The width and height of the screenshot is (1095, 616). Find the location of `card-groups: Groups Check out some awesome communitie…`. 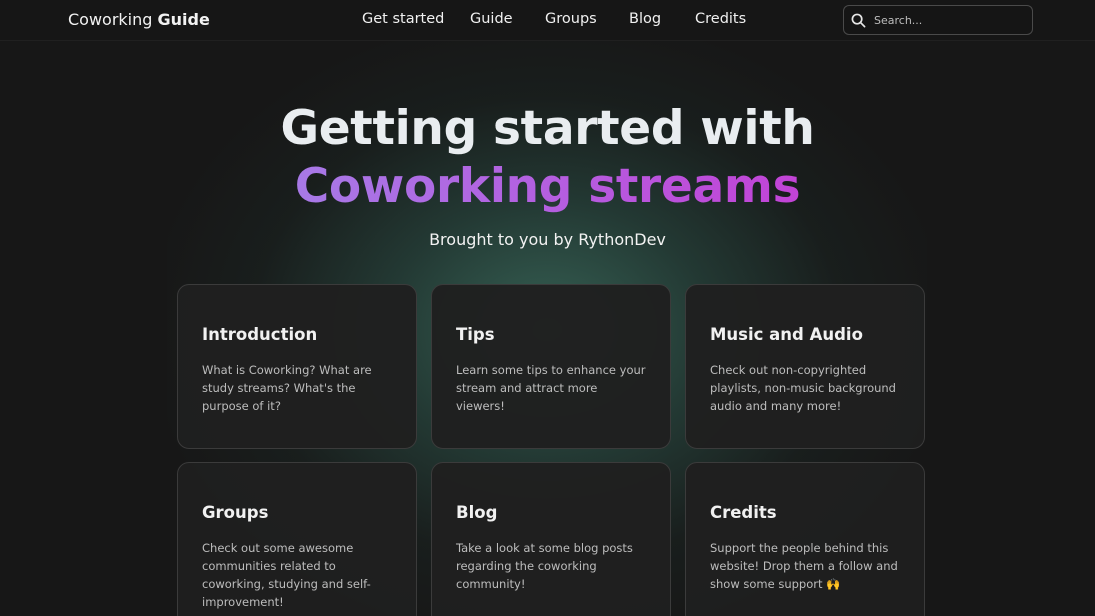

card-groups: Groups Check out some awesome communitie… is located at coordinates (297, 539).